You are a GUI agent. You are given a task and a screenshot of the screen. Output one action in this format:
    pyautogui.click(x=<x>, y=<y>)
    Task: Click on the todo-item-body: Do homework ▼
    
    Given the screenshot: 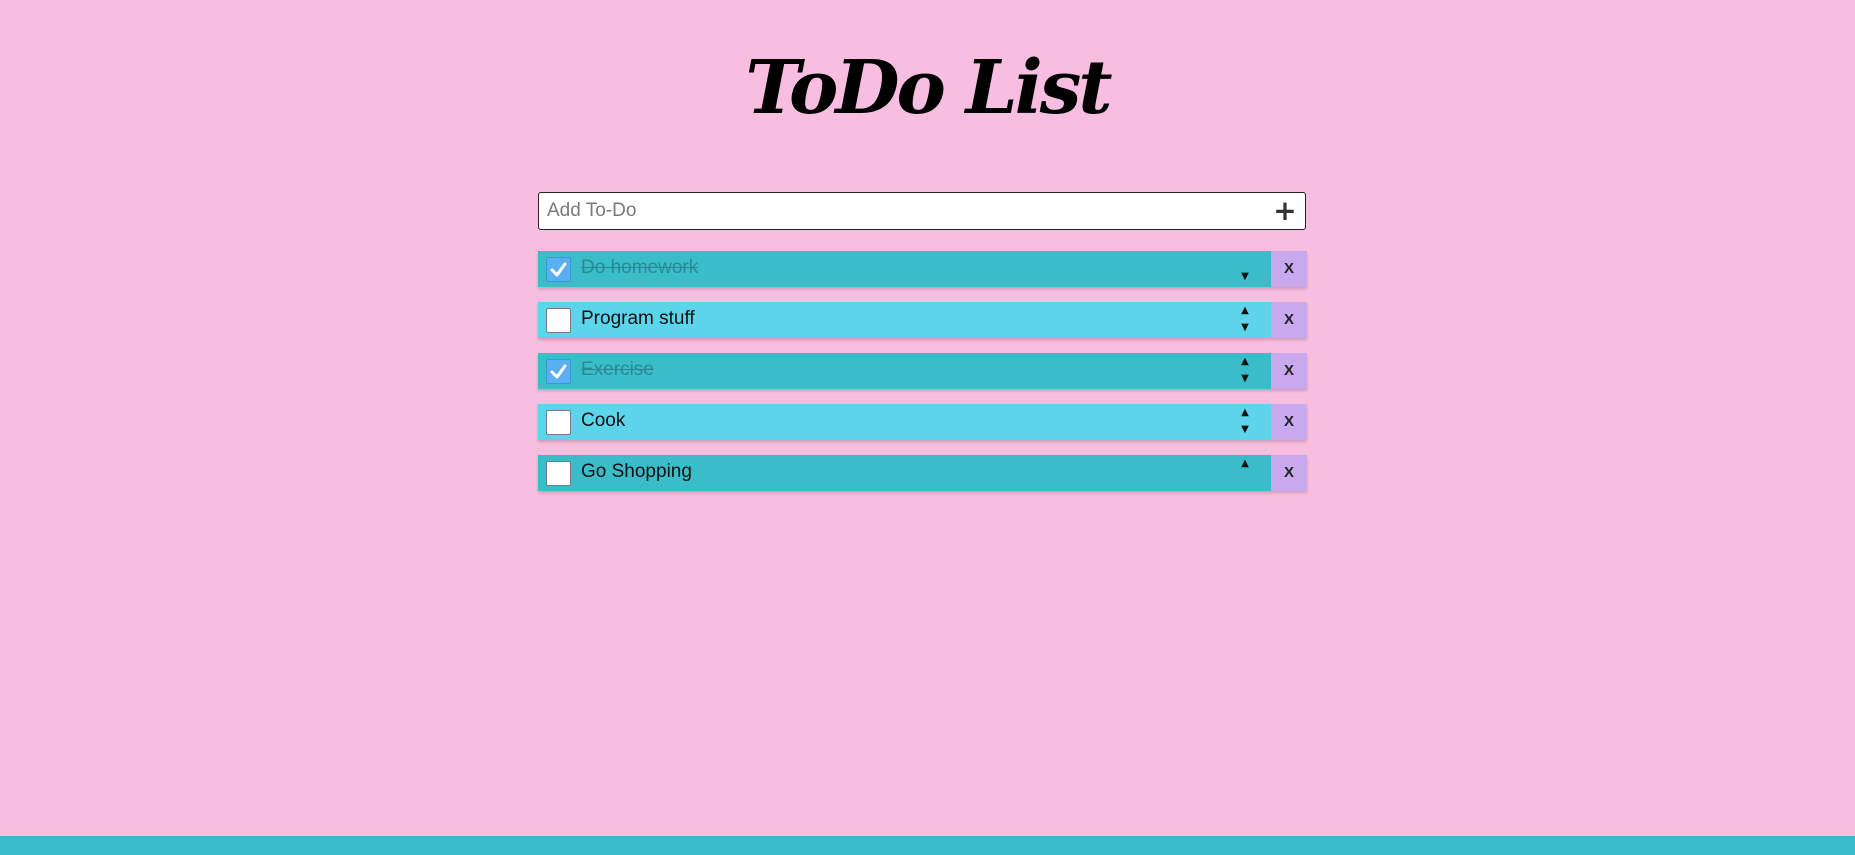 What is the action you would take?
    pyautogui.click(x=904, y=269)
    